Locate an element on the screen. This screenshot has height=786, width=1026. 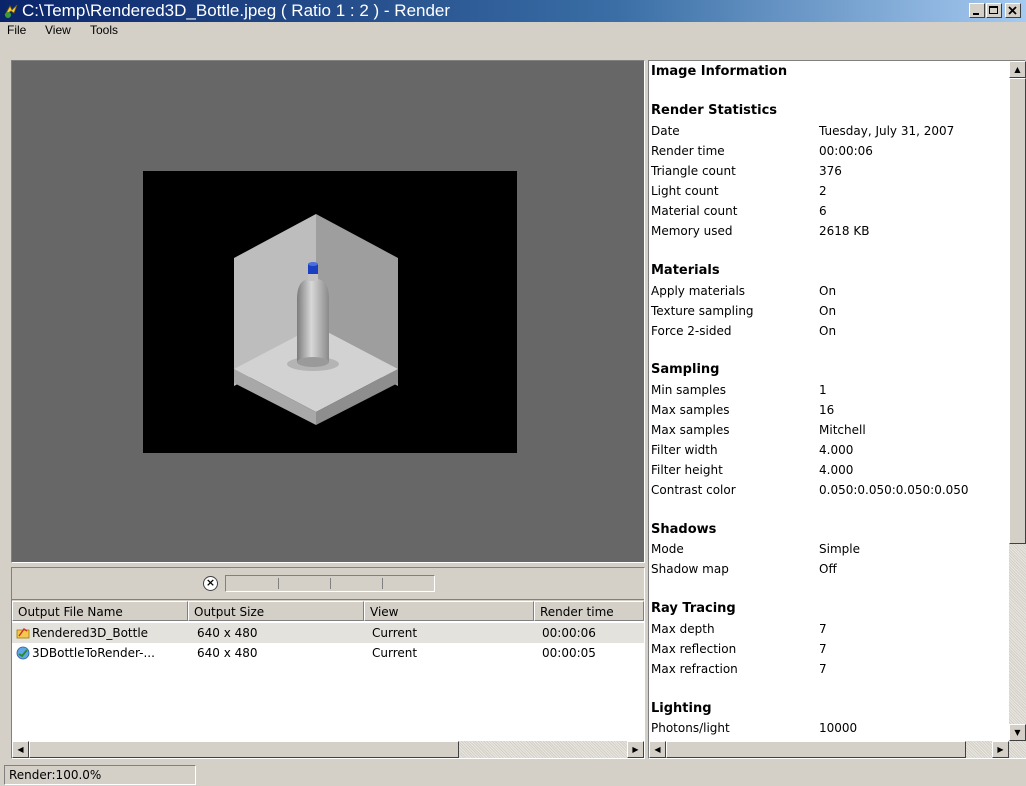
minimize-button is located at coordinates (977, 10).